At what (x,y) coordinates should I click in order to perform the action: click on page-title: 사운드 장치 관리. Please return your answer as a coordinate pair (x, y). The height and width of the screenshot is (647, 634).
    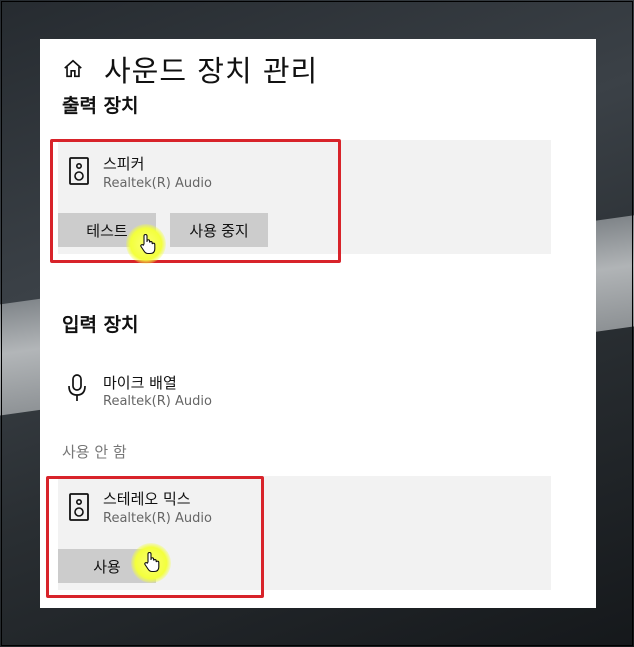
    Looking at the image, I should click on (211, 71).